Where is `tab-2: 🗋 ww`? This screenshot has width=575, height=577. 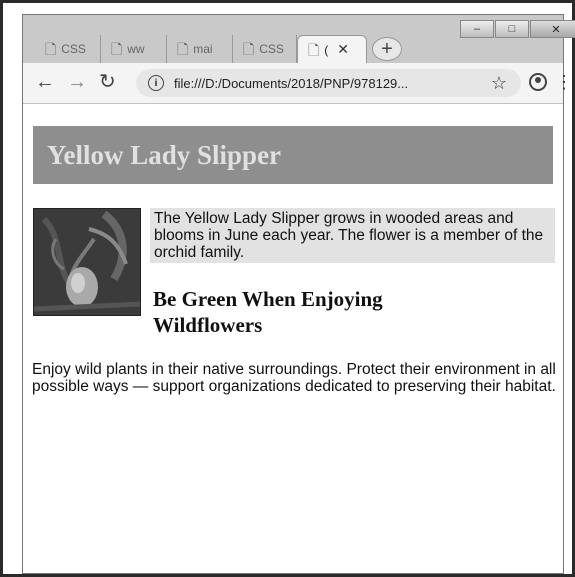 tab-2: 🗋 ww is located at coordinates (134, 49).